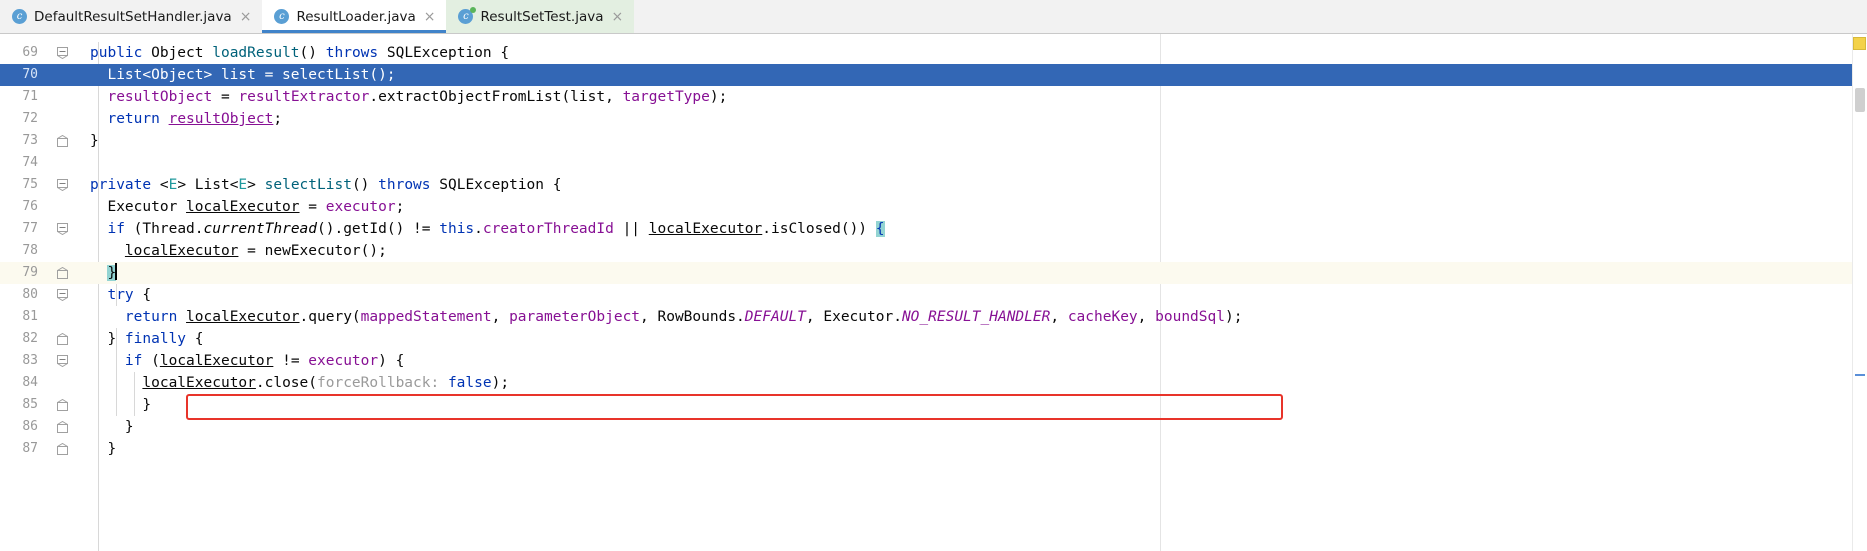  I want to click on code-line-79: }, so click(965, 273).